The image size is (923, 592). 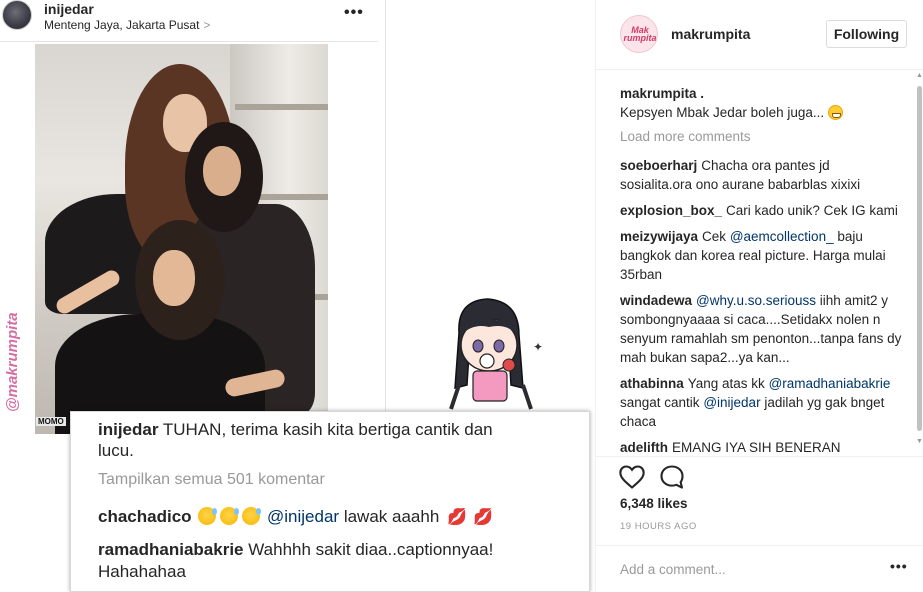 I want to click on chevron-right-icon: >, so click(x=207, y=25).